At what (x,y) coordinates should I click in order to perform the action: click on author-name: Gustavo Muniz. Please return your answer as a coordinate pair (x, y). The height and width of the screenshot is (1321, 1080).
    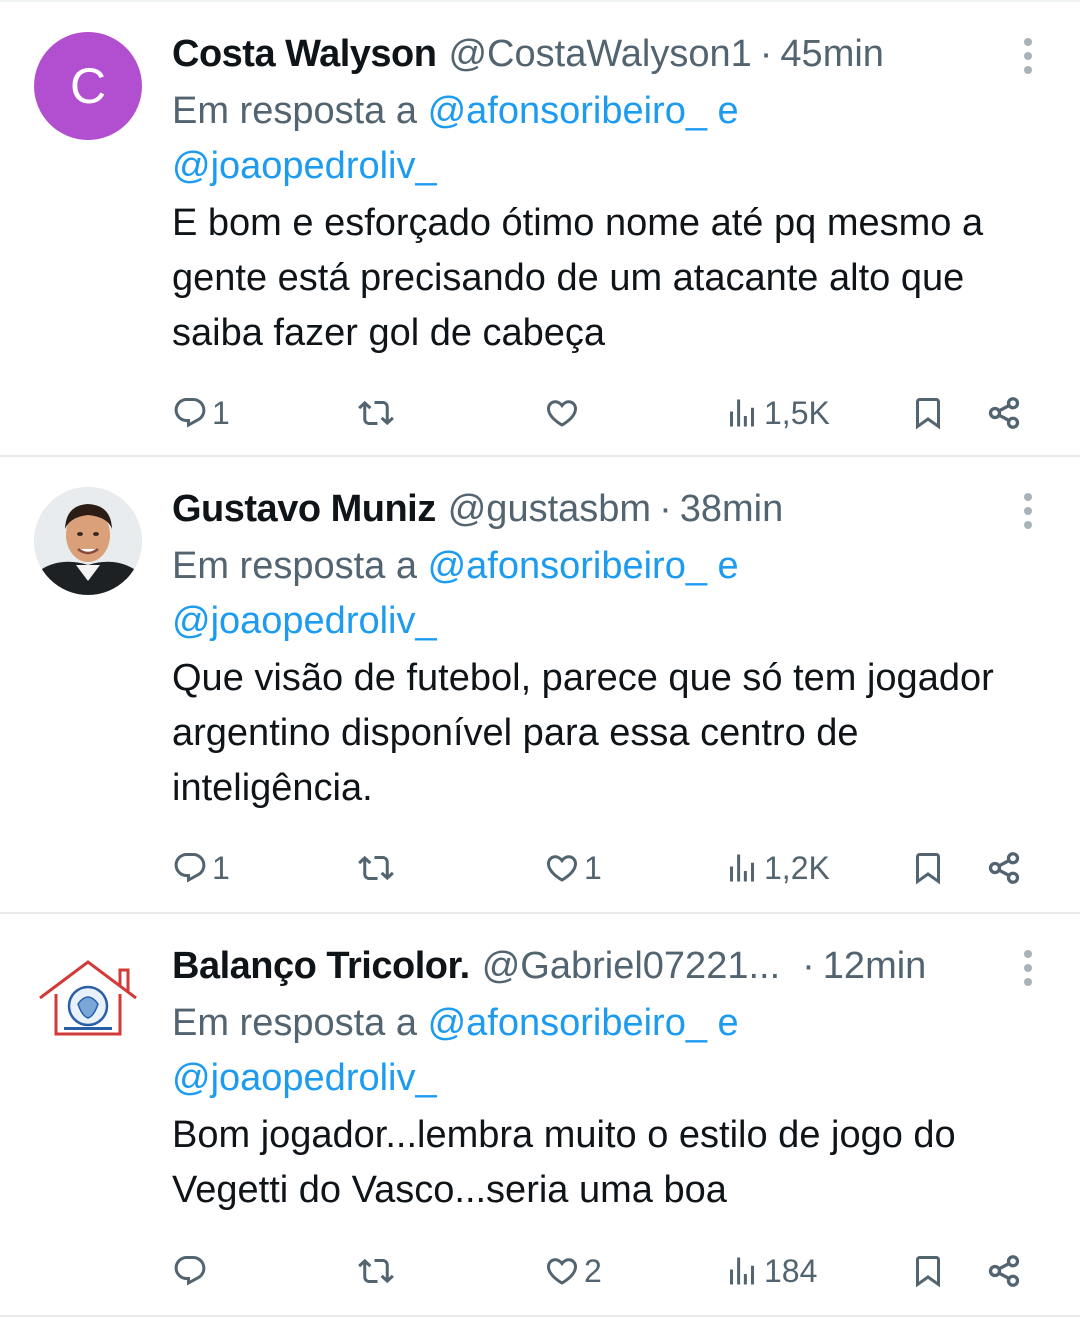
    Looking at the image, I should click on (304, 509).